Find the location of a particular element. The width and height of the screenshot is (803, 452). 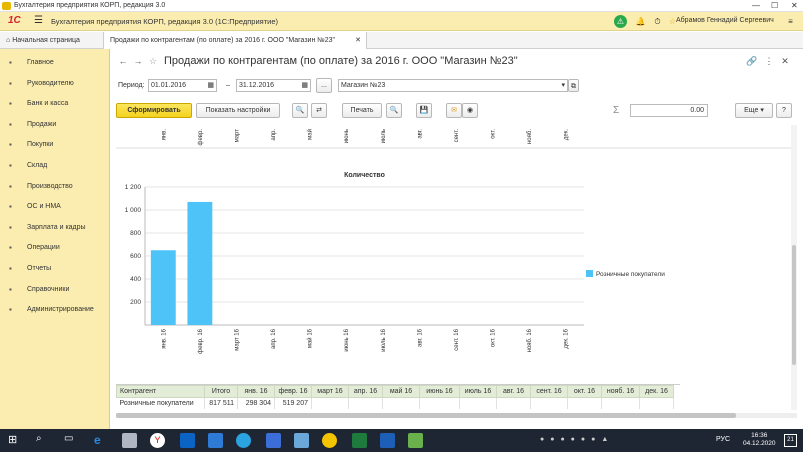

sidebar-item: ▪ Отчеты is located at coordinates (55, 269).